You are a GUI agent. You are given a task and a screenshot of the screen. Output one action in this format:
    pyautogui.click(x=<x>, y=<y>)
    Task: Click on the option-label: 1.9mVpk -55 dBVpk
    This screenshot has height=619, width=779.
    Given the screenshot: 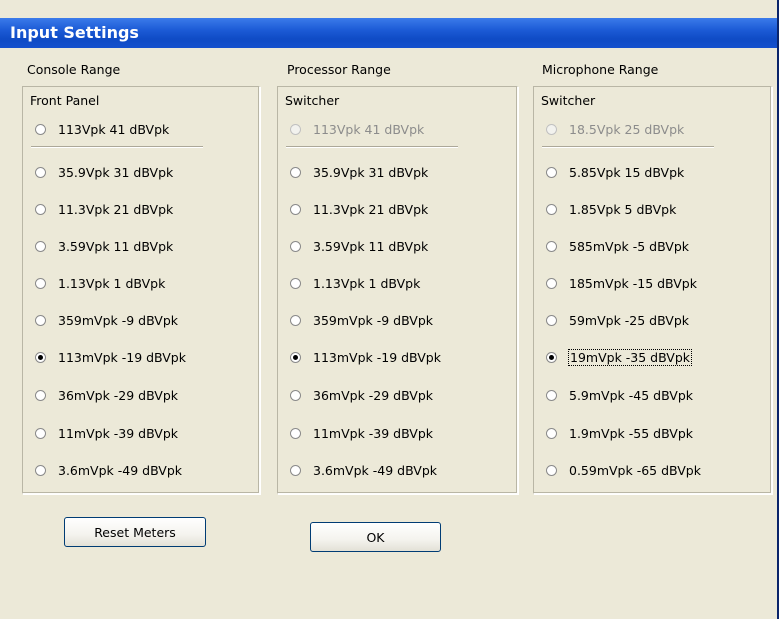 What is the action you would take?
    pyautogui.click(x=631, y=433)
    